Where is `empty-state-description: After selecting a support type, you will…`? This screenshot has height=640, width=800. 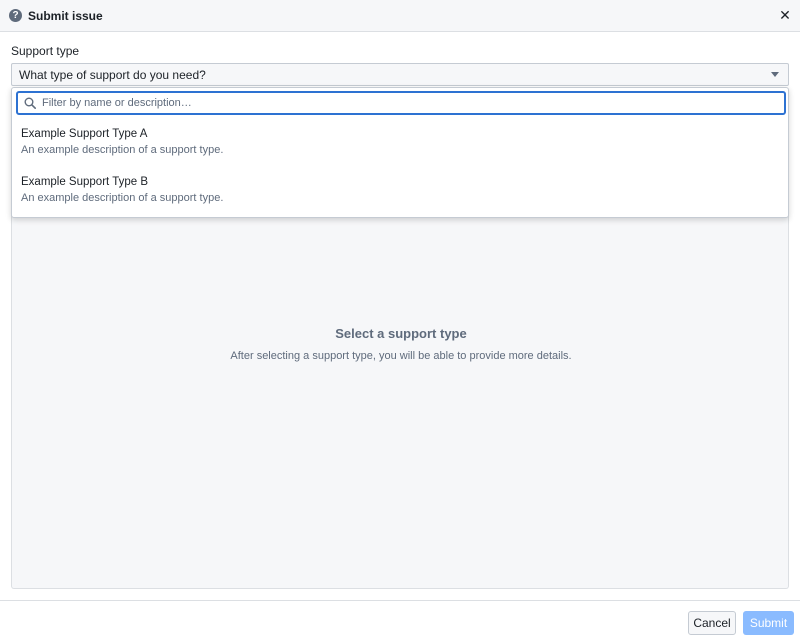
empty-state-description: After selecting a support type, you will… is located at coordinates (401, 356).